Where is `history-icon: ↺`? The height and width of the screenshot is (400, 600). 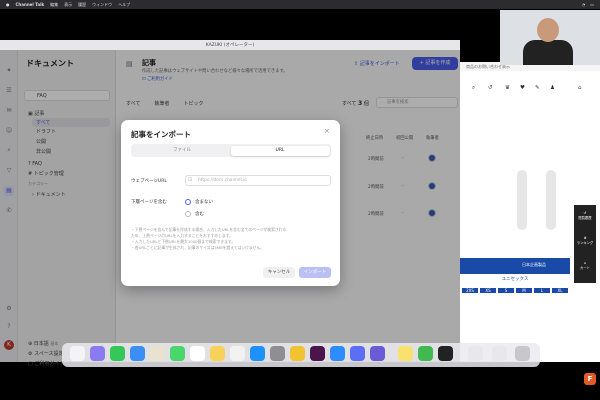
history-icon: ↺ is located at coordinates (490, 88).